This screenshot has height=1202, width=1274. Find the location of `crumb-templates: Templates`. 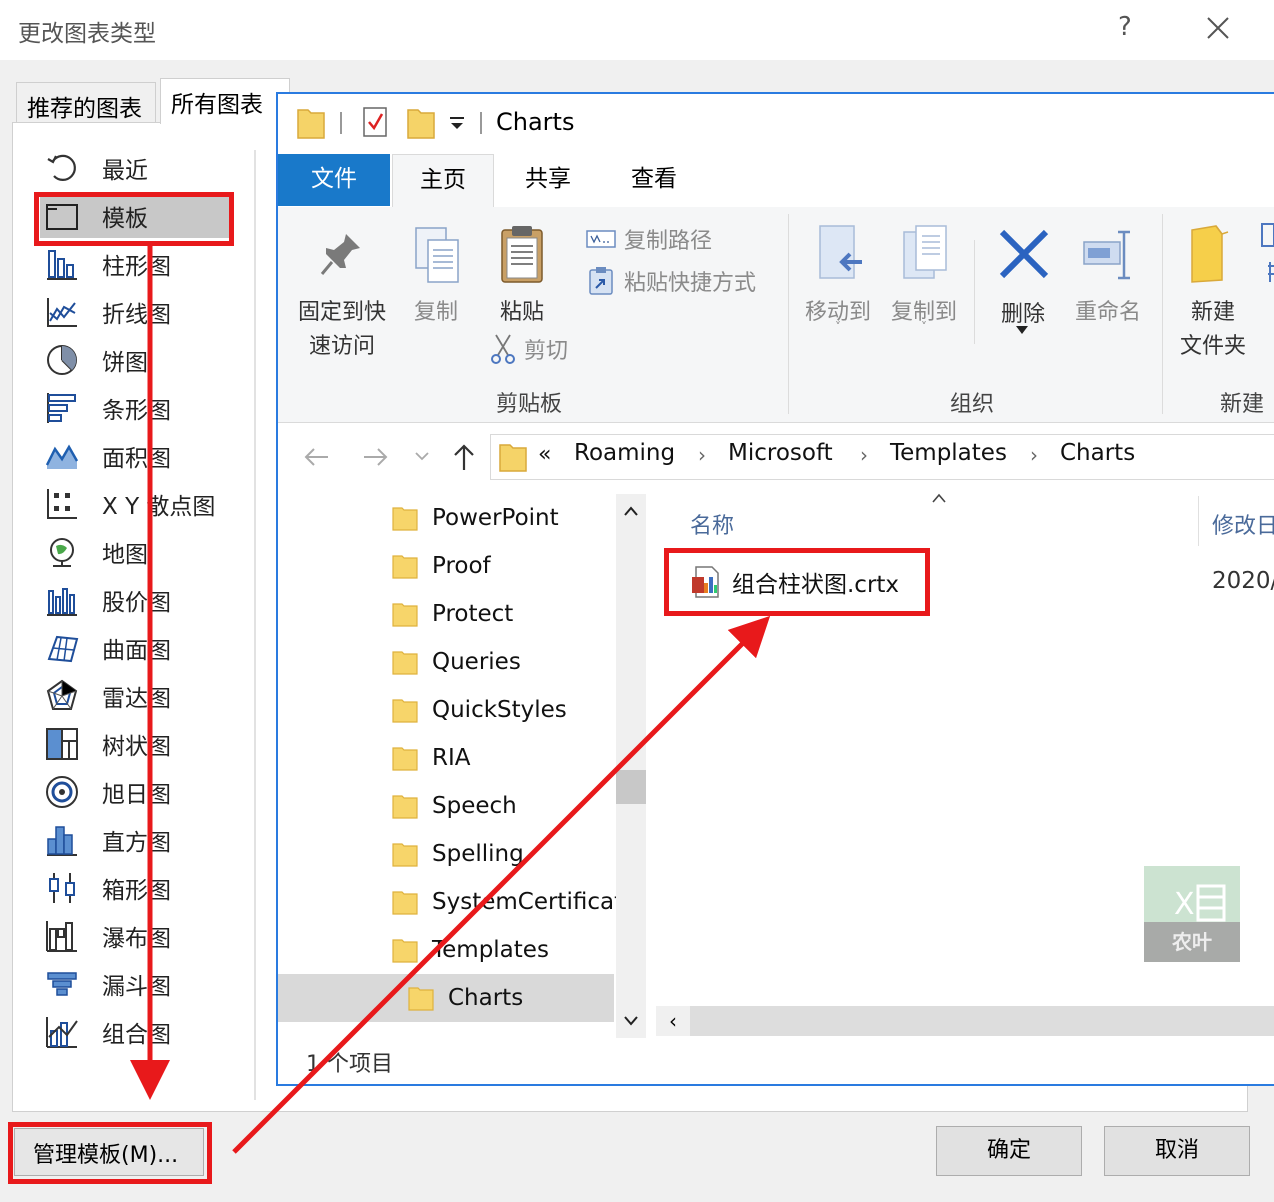

crumb-templates: Templates is located at coordinates (948, 453).